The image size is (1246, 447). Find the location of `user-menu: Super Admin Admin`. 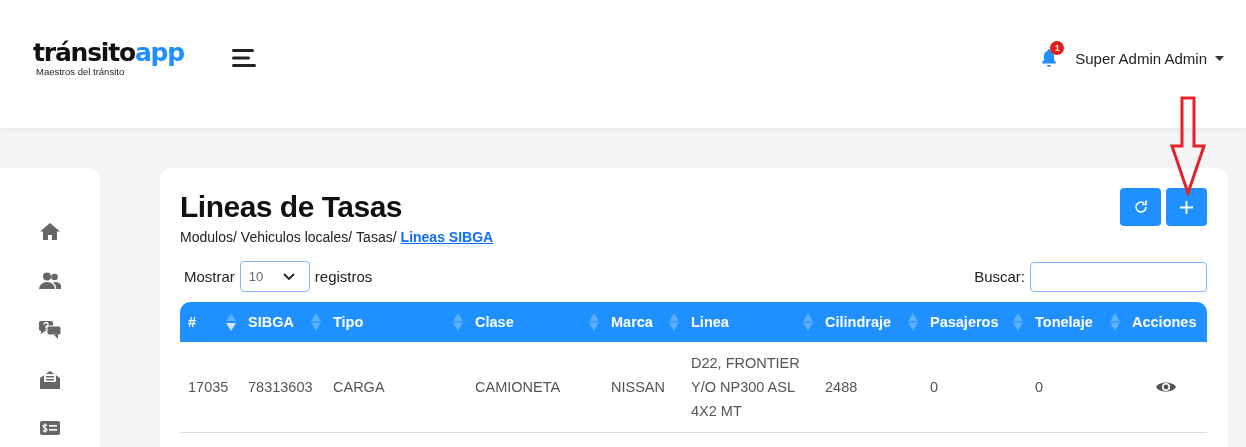

user-menu: Super Admin Admin is located at coordinates (1149, 58).